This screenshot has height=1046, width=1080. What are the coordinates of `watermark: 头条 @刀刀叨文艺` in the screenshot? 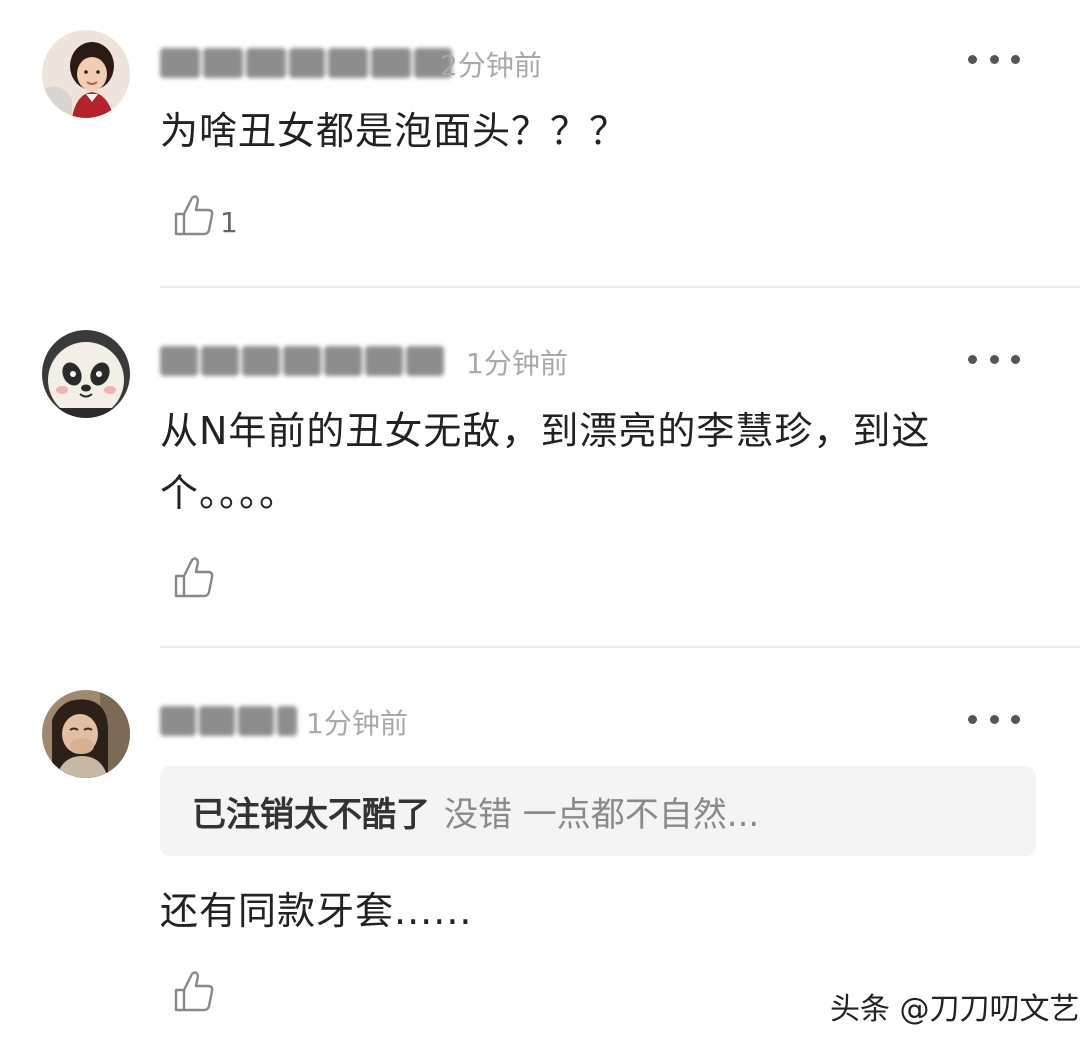 It's located at (955, 1009).